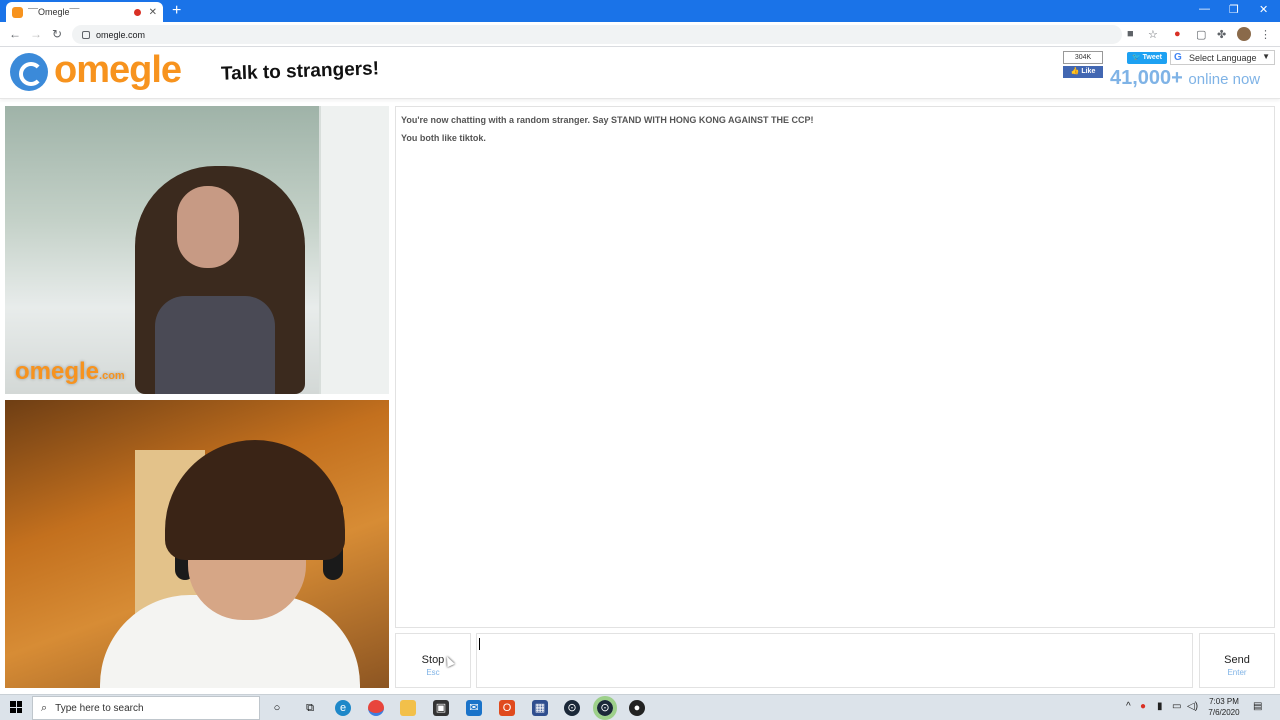  Describe the element at coordinates (1266, 56) in the screenshot. I see `dropdown-arrow-icon: ▼` at that location.